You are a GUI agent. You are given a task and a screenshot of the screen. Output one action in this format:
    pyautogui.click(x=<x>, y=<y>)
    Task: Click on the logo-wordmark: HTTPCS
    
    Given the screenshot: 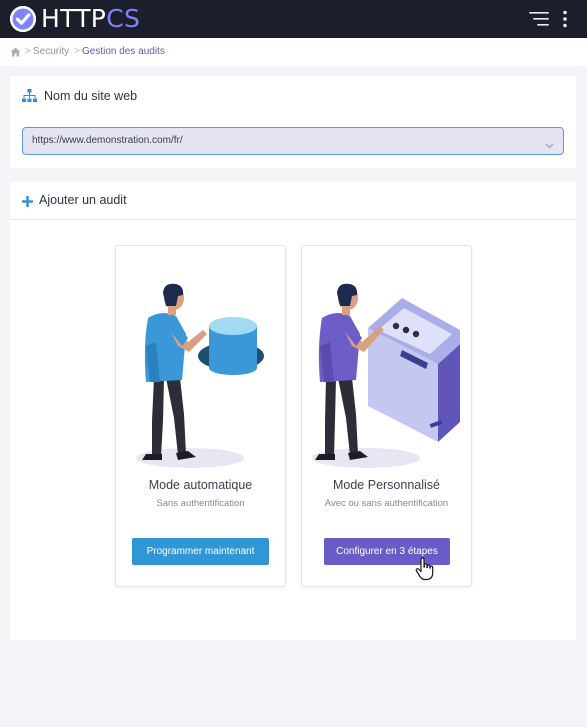 What is the action you would take?
    pyautogui.click(x=90, y=19)
    